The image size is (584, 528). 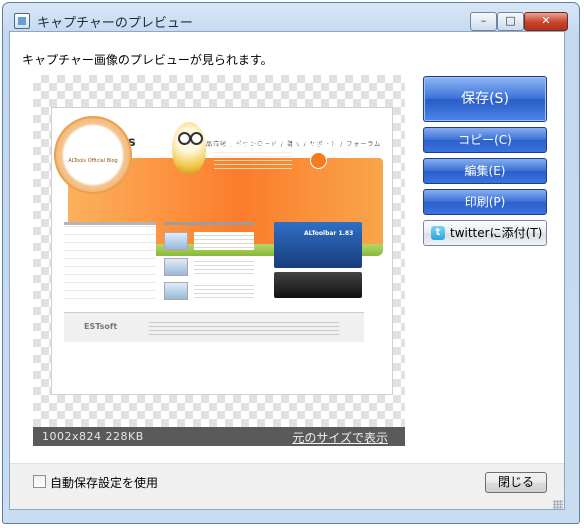 I want to click on twitter-attach-button: t twitterに添付(T), so click(x=485, y=233).